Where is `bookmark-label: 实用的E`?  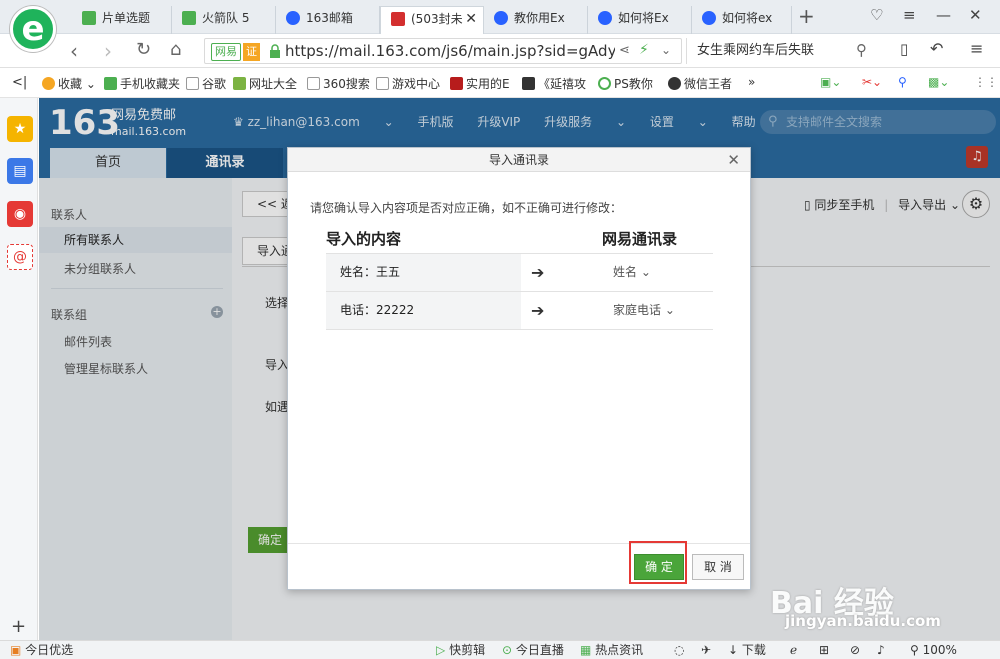
bookmark-label: 实用的E is located at coordinates (488, 84).